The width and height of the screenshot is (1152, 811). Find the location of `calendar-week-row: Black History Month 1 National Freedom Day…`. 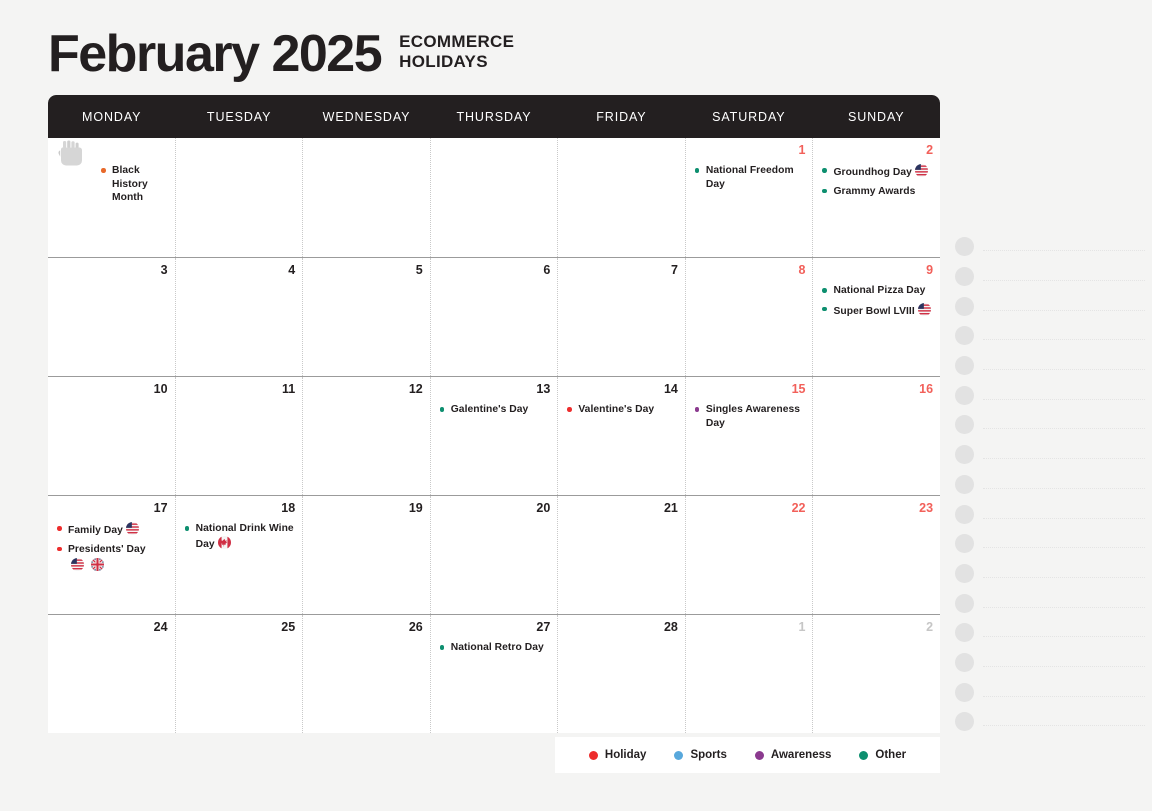

calendar-week-row: Black History Month 1 National Freedom Day… is located at coordinates (494, 197).